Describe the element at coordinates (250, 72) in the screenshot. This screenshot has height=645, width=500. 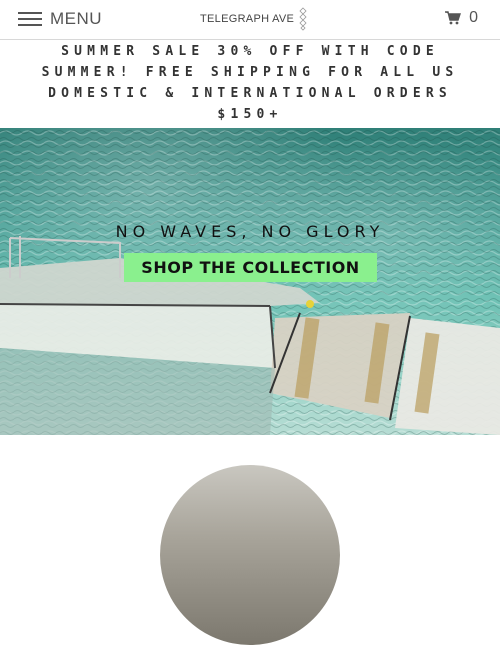
I see `promo-line: SUMMER! FREE SHIPPING FOR ALL US` at that location.